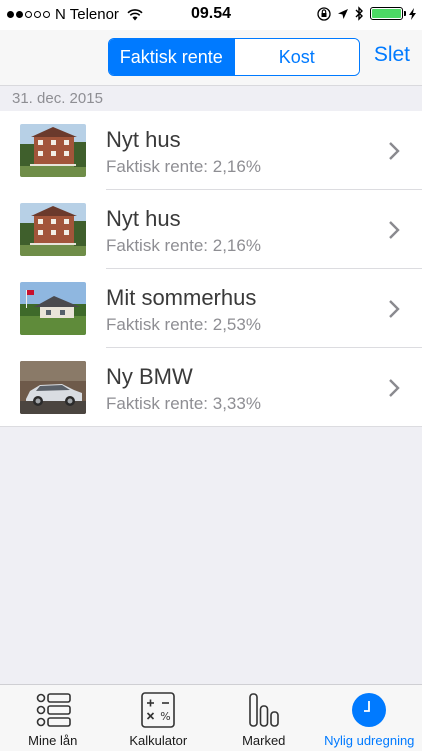 The height and width of the screenshot is (751, 422). I want to click on bluetooth-icon, so click(359, 13).